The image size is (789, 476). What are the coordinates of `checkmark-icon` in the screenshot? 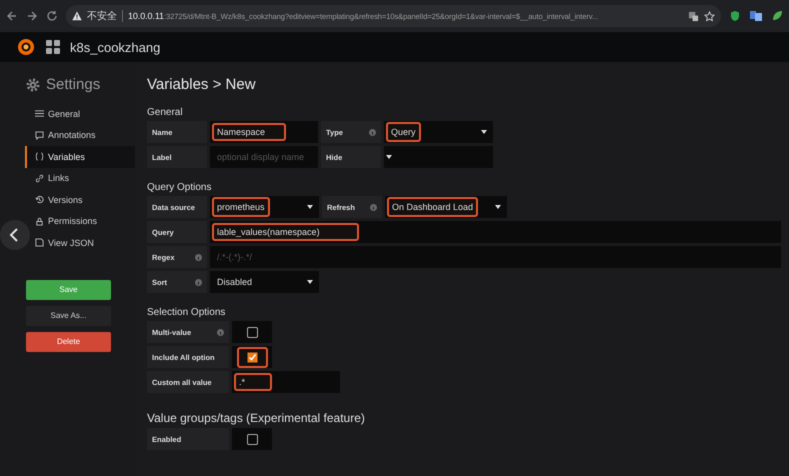 It's located at (252, 357).